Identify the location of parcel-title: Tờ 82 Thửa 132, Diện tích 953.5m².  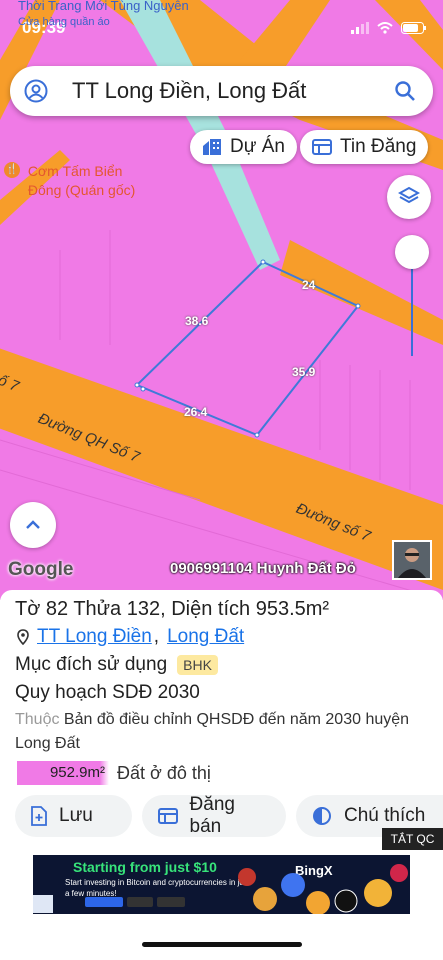
(172, 609).